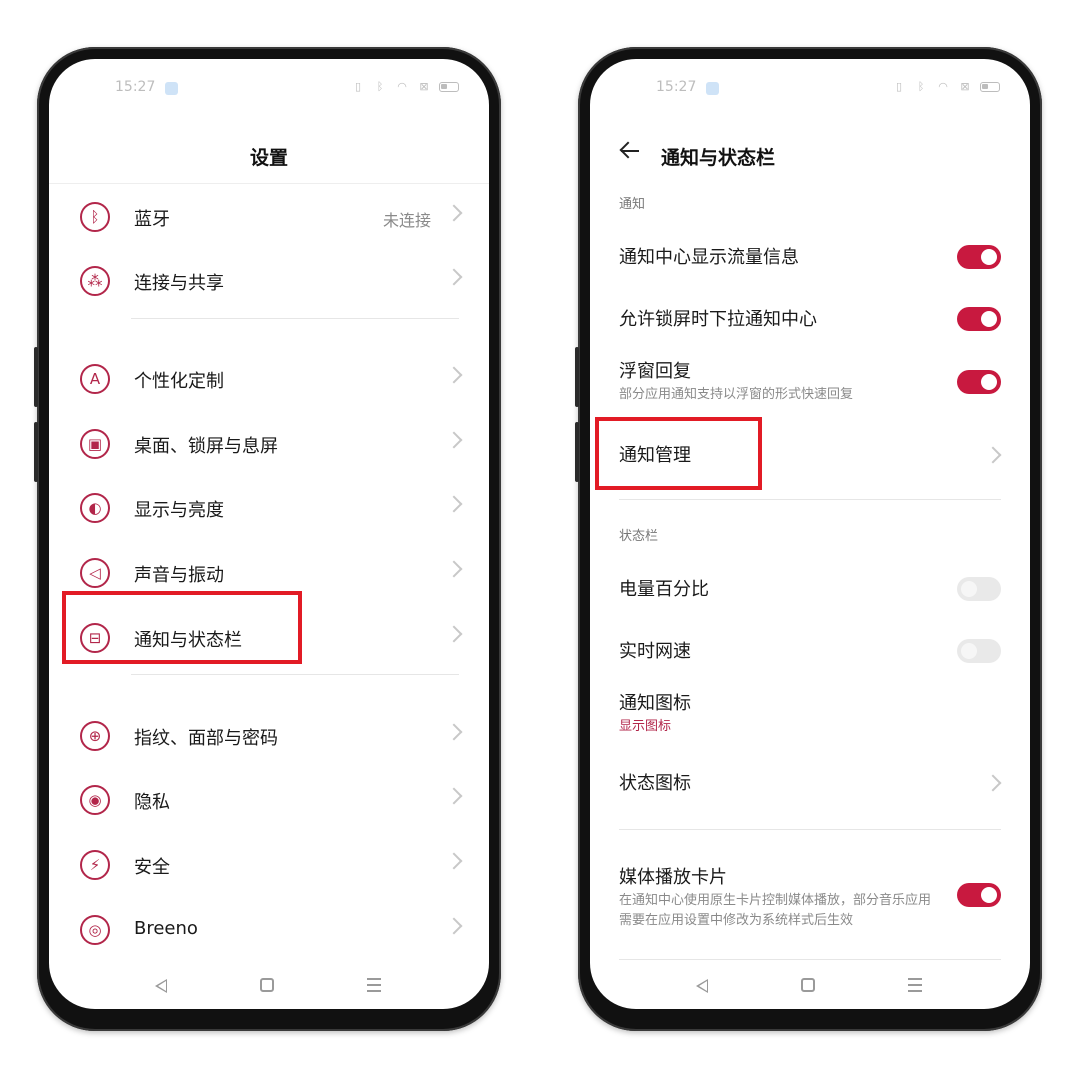 The height and width of the screenshot is (1080, 1080). I want to click on page-title: 设置, so click(268, 158).